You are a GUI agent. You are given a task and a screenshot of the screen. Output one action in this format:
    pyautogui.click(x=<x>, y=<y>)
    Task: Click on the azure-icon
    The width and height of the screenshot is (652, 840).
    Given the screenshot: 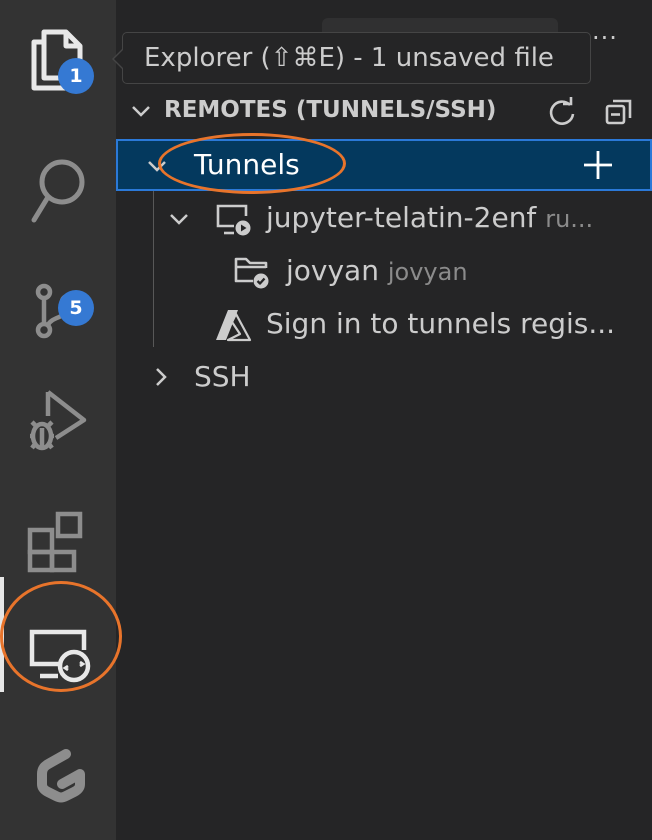 What is the action you would take?
    pyautogui.click(x=234, y=326)
    